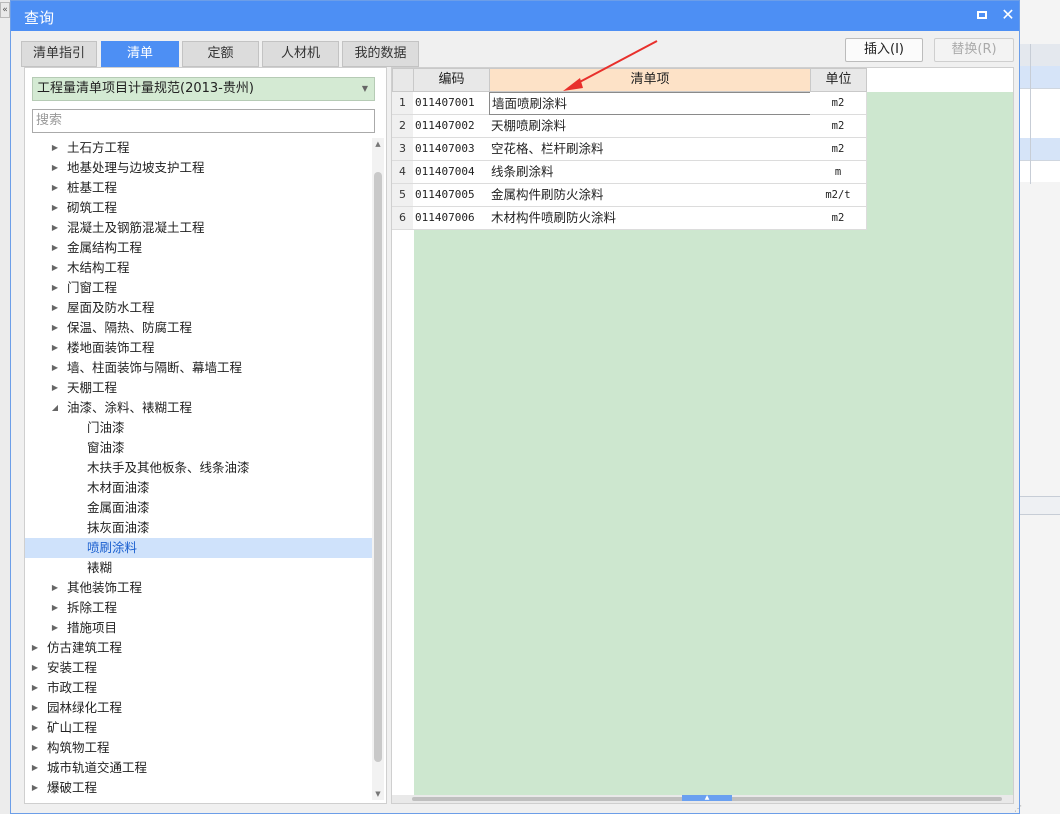 The image size is (1060, 814). I want to click on cell-item: 天棚喷刷涂料, so click(650, 126).